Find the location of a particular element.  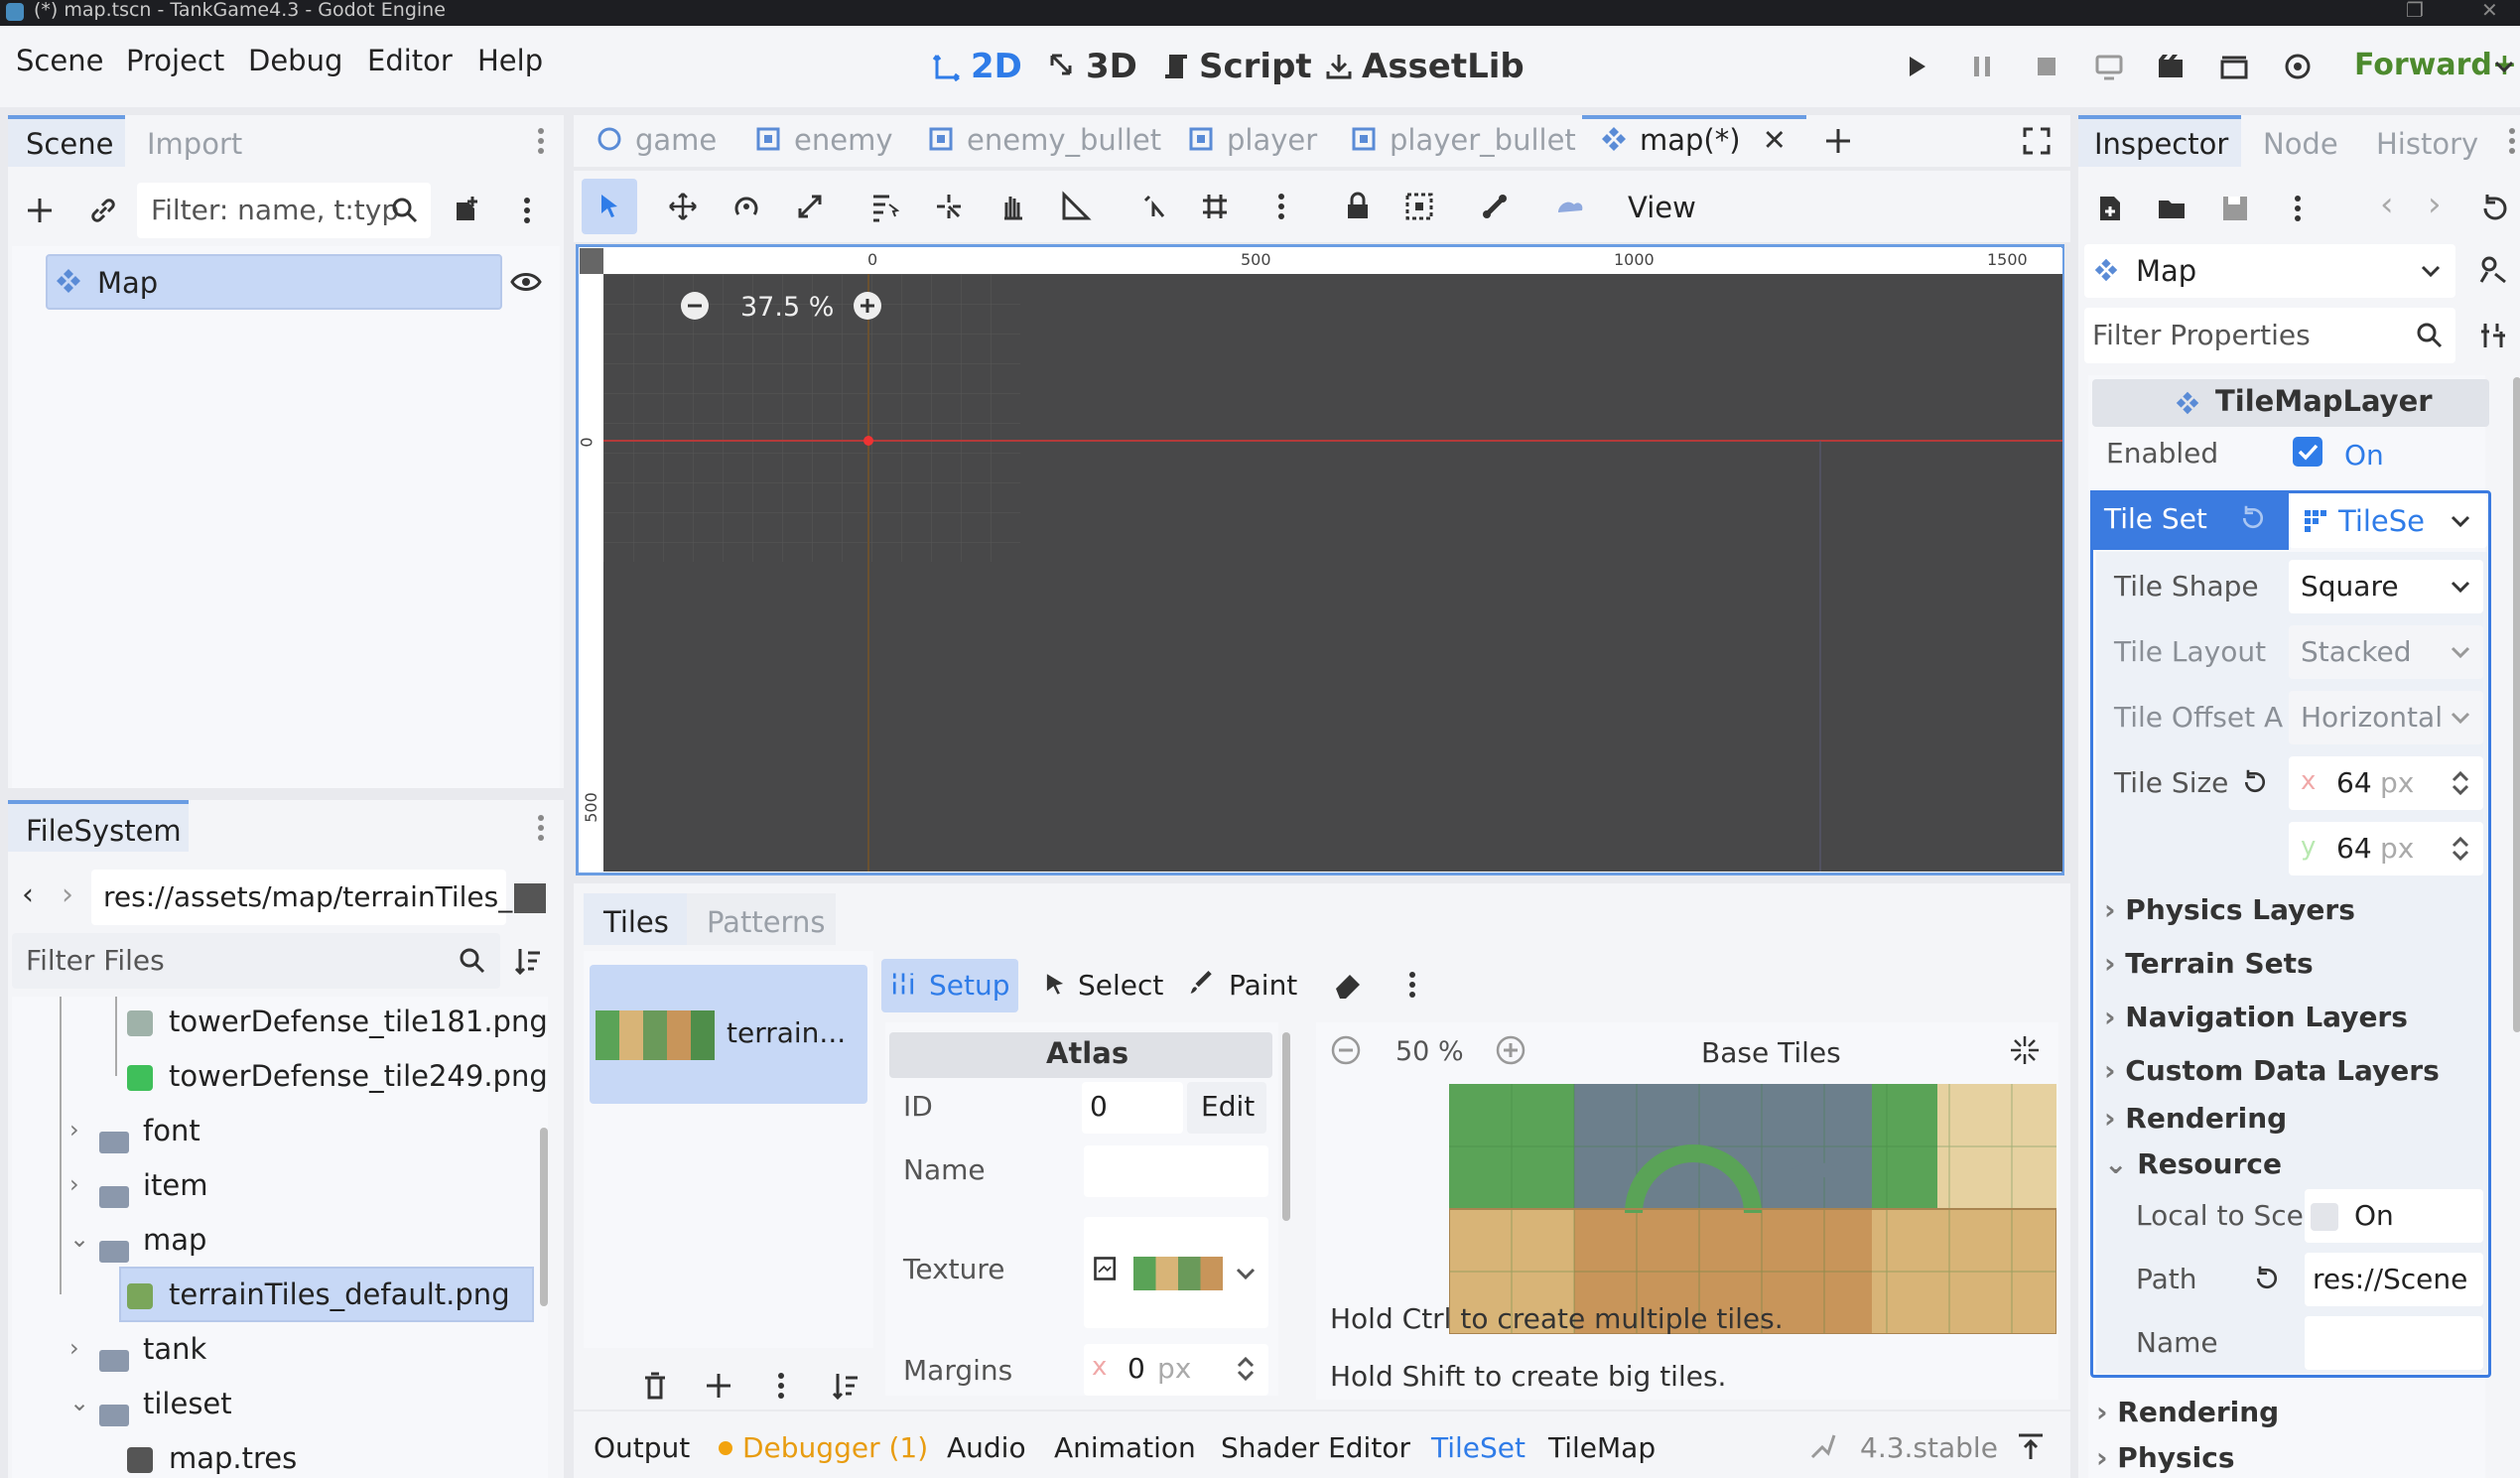

save-icon is located at coordinates (2235, 208).